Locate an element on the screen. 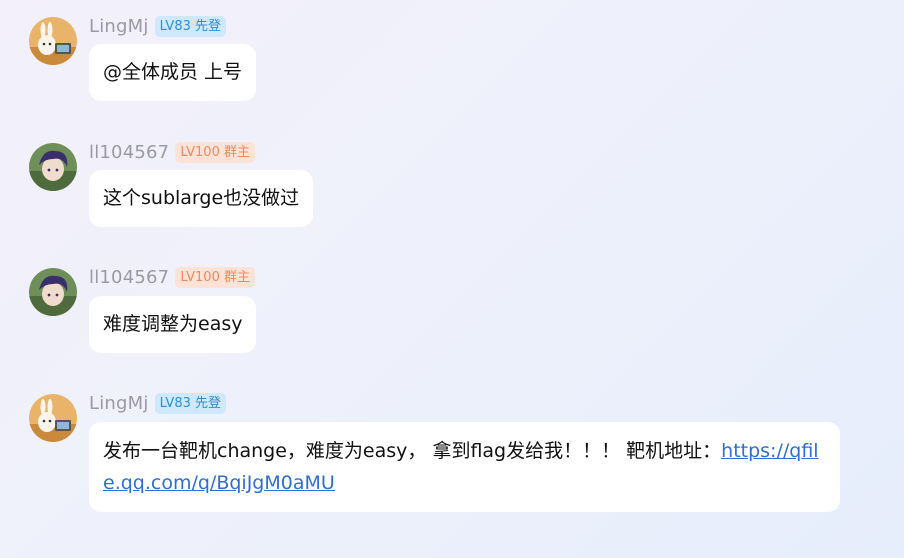 The width and height of the screenshot is (904, 558). message-bubble: 难度调整为easy is located at coordinates (173, 324).